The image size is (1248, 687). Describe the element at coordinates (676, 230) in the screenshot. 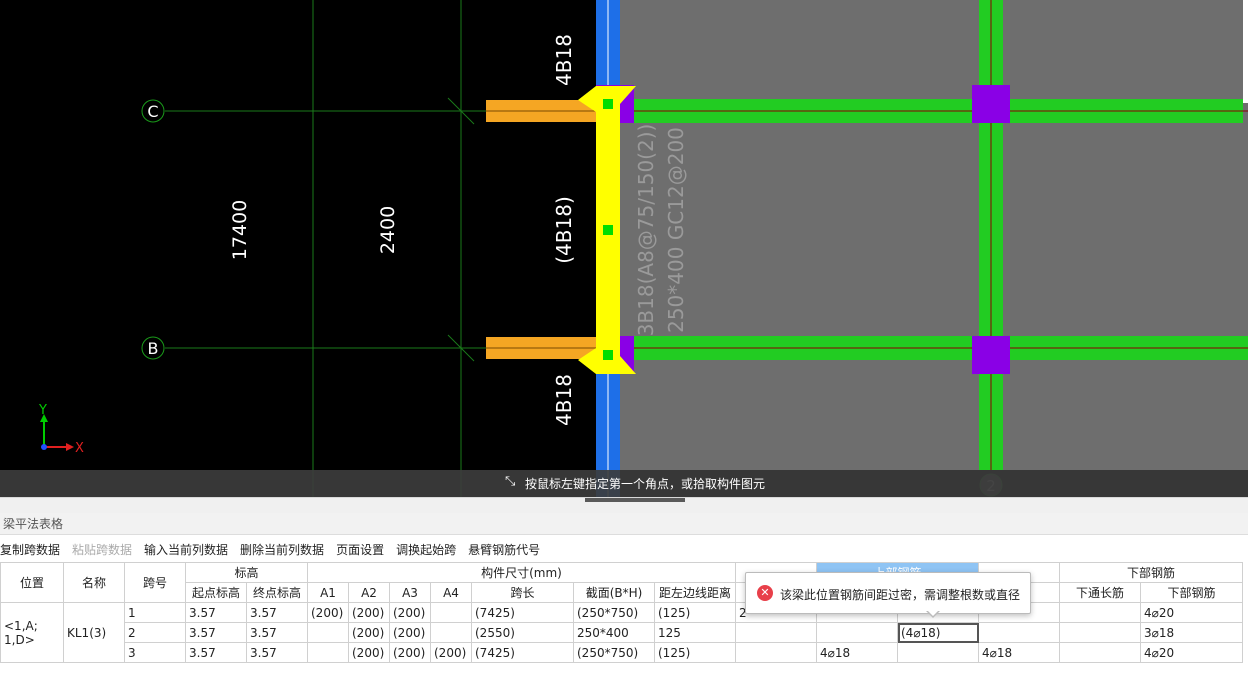

I see `beam-section-label: 250*400 GC12@200` at that location.